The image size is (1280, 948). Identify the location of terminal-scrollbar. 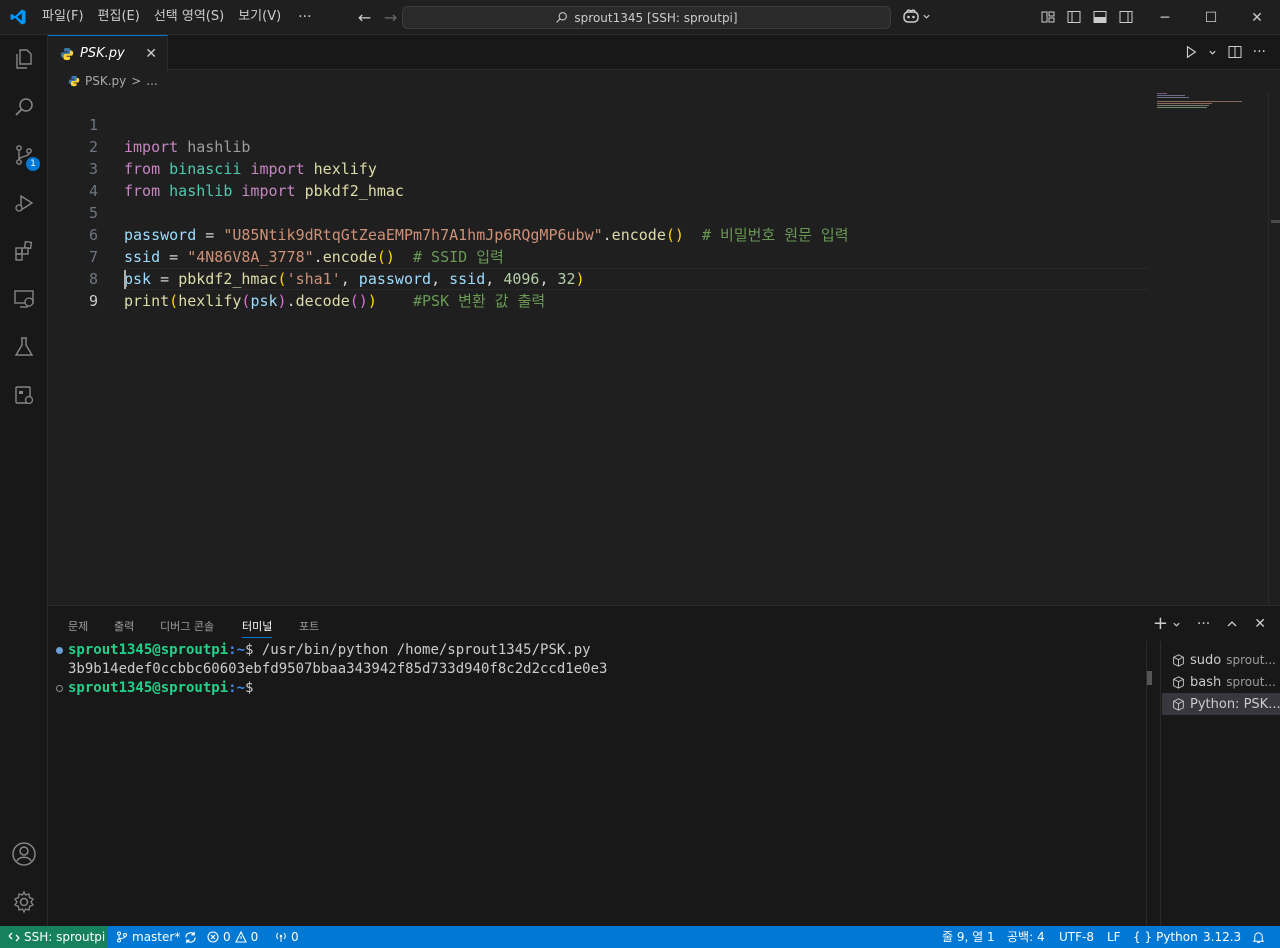
(1149, 784).